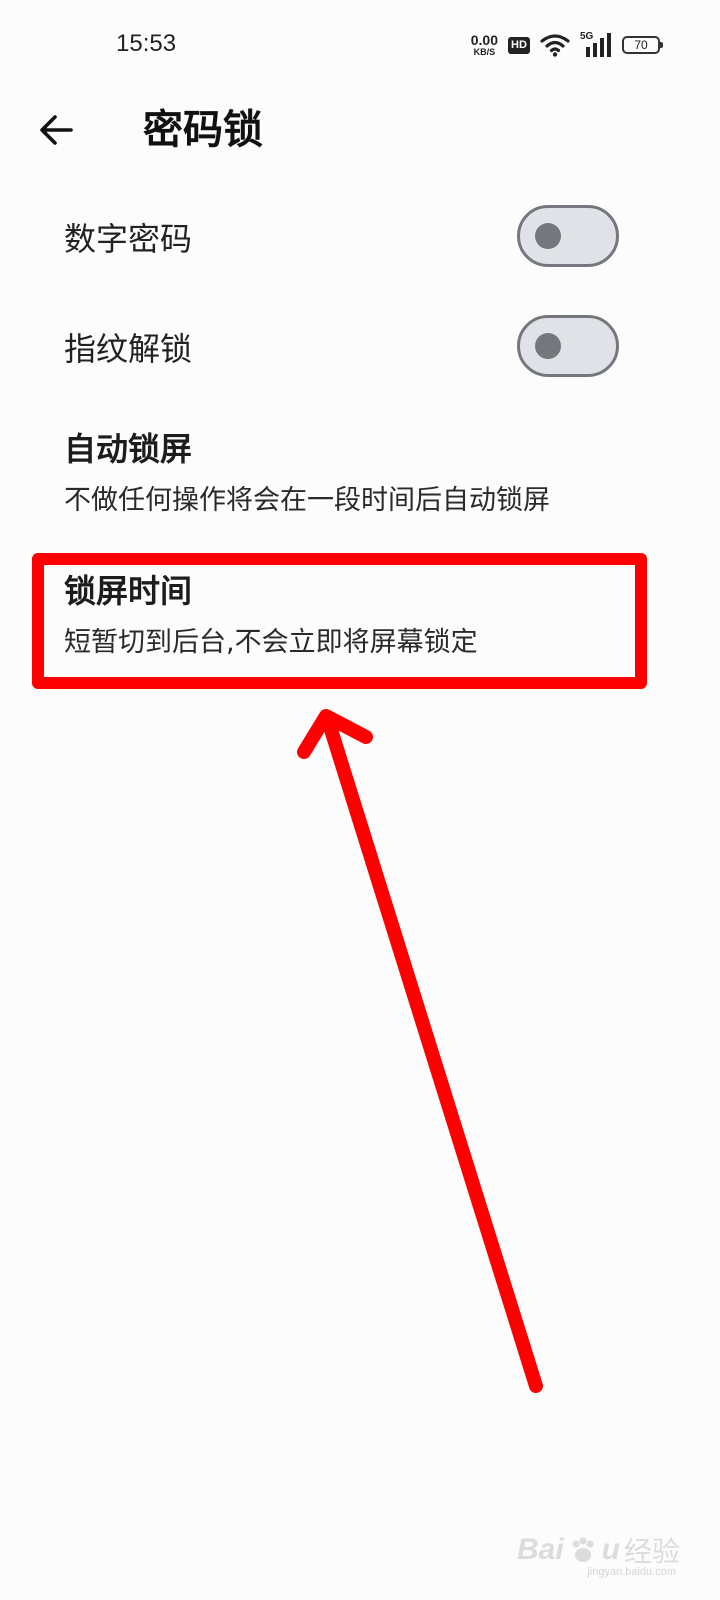 This screenshot has height=1600, width=720. I want to click on header: 密码锁, so click(360, 130).